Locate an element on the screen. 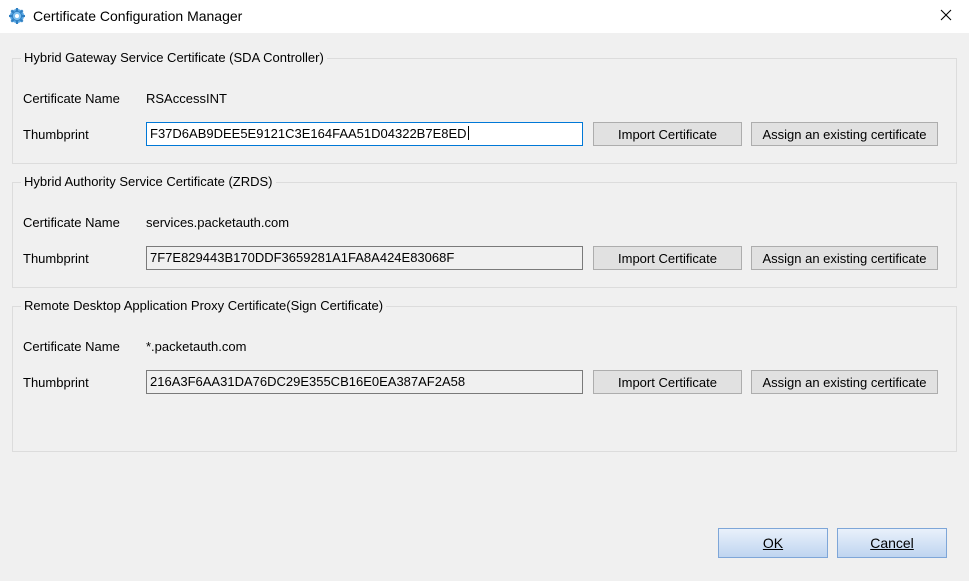 This screenshot has width=969, height=581. thumbprint-input: 216A3F6AA31DA76DC29E355CB16E0EA387AF2A58 is located at coordinates (364, 382).